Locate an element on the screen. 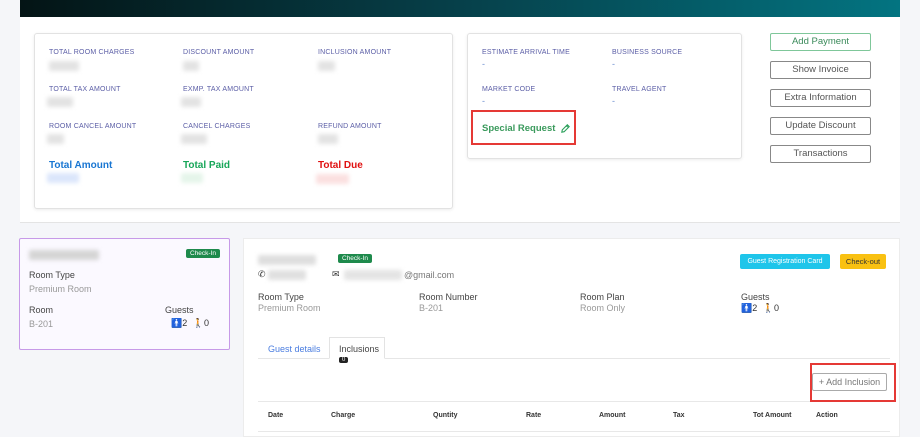  room-cancel-amount-label: Room Cancel Amount is located at coordinates (93, 126).